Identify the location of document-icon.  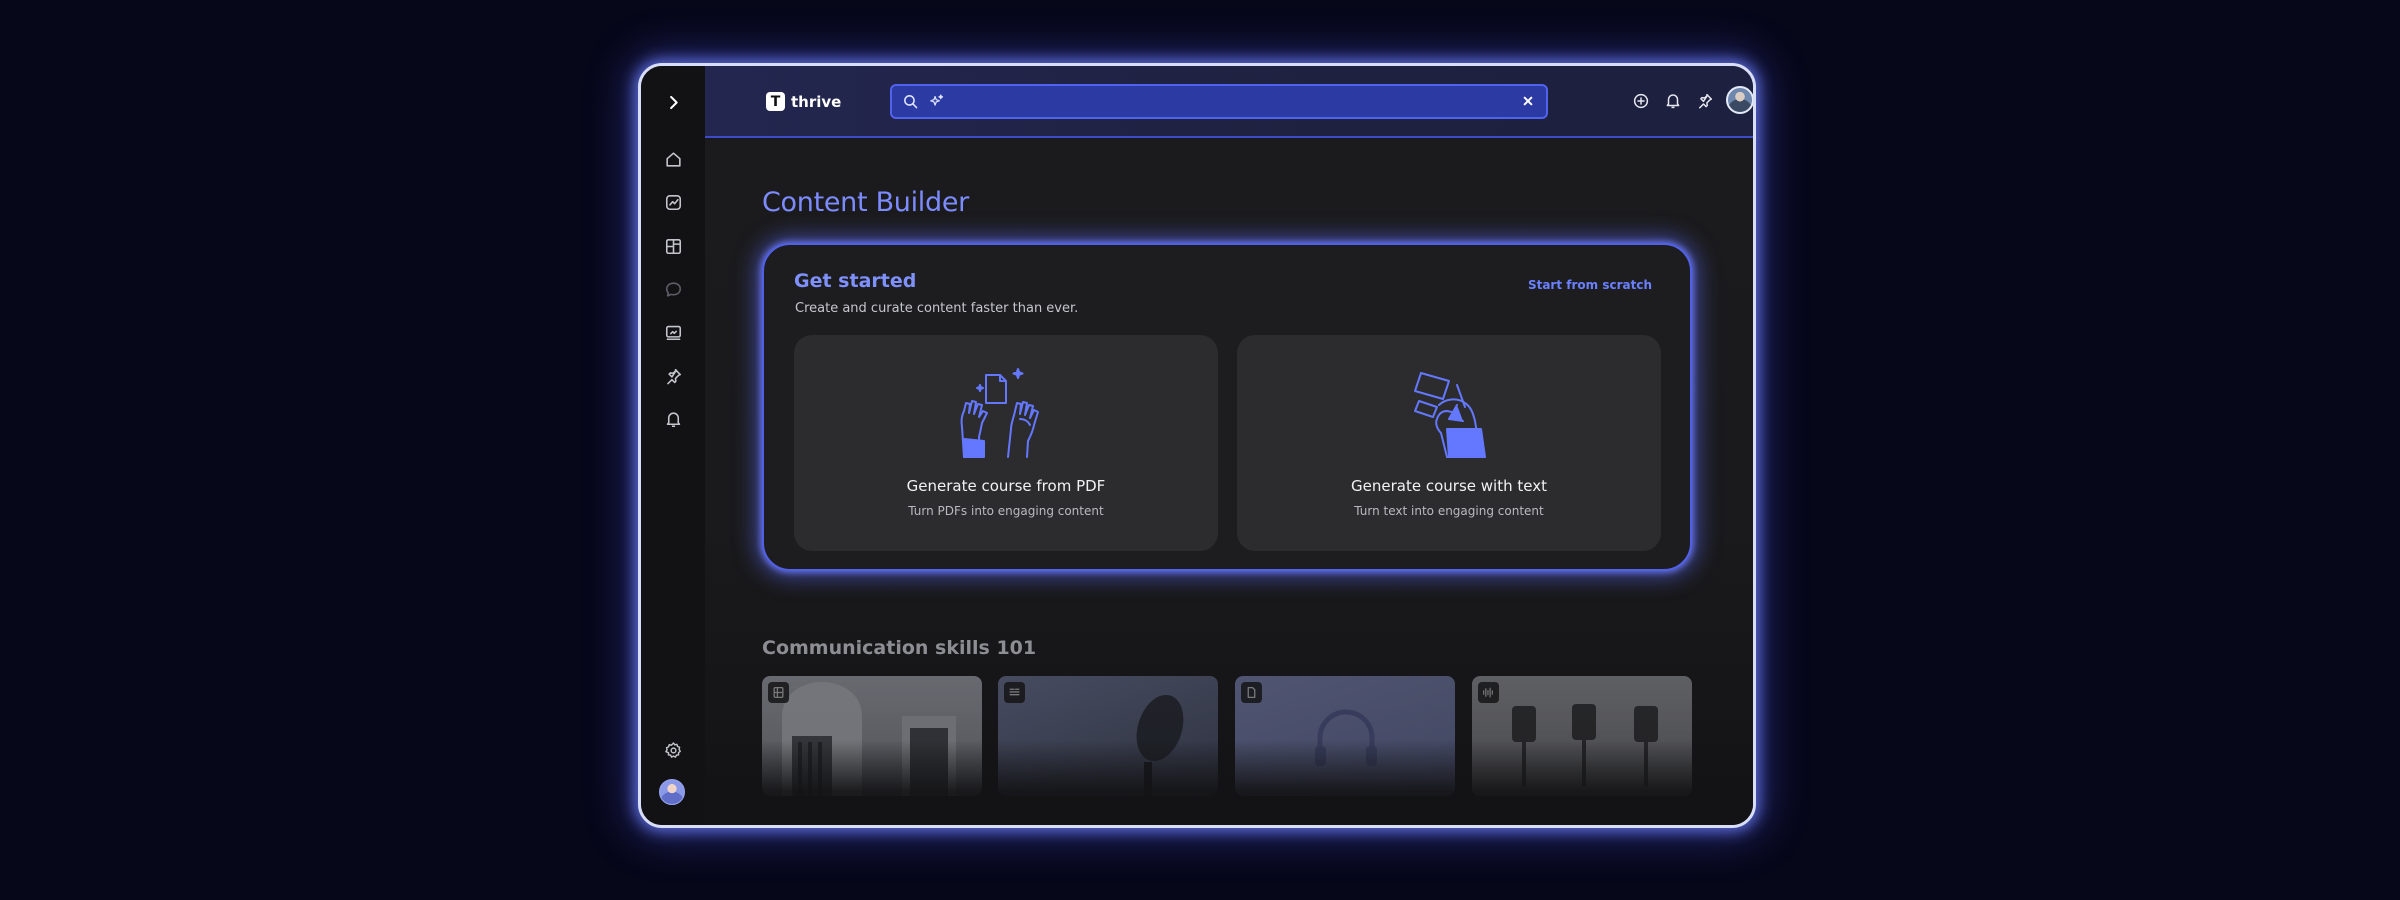
(1251, 692).